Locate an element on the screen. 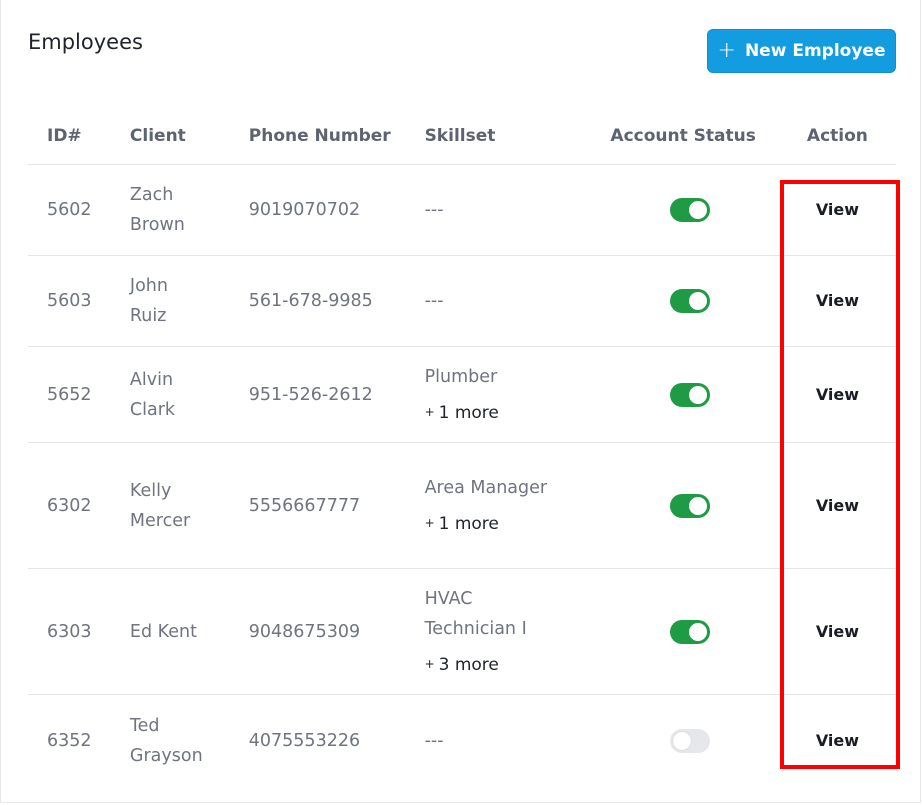 This screenshot has height=805, width=923. column-header-phone: Phone Number is located at coordinates (336, 136).